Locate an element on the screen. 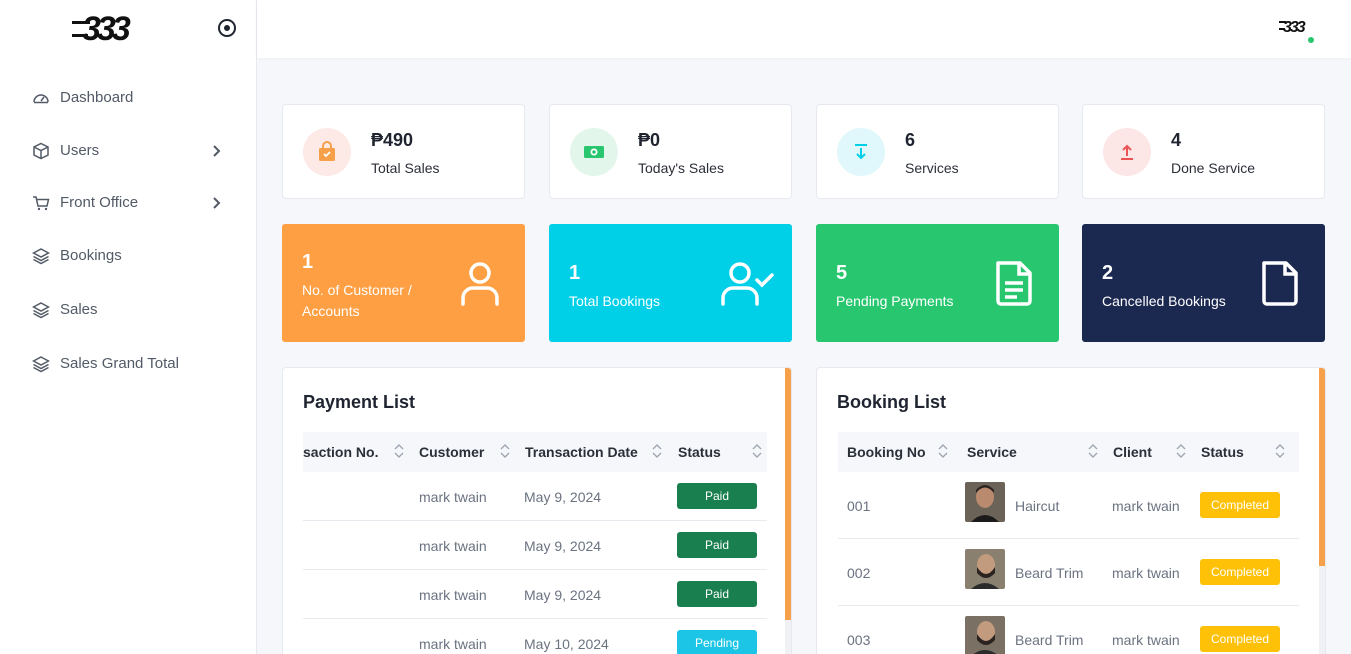 This screenshot has width=1351, height=654. stat-label: Total Sales is located at coordinates (405, 168).